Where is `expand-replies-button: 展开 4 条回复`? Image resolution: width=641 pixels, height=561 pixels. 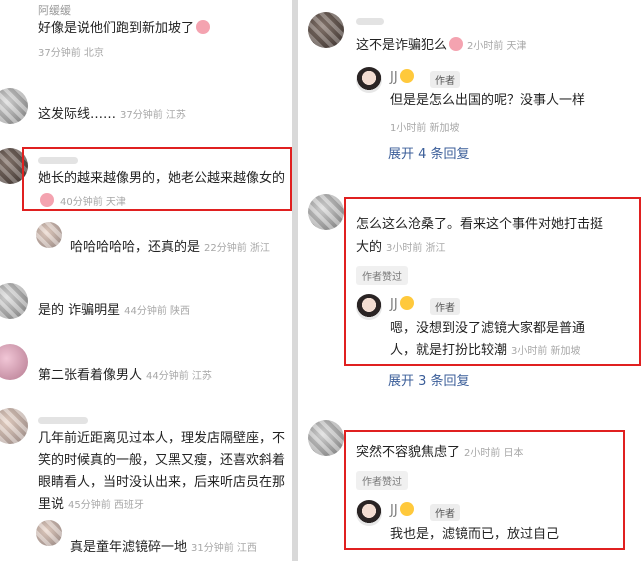 expand-replies-button: 展开 4 条回复 is located at coordinates (429, 152).